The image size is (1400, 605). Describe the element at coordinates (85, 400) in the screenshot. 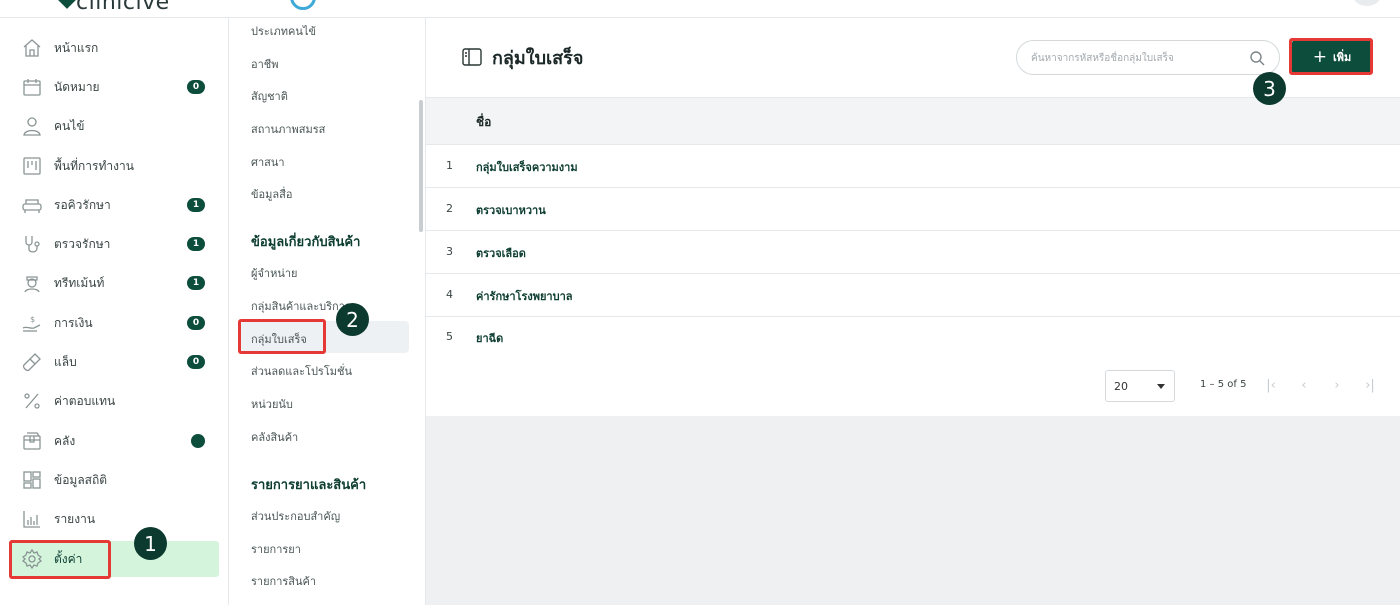

I see `sidebar-item-label: ค่าตอบแทน` at that location.